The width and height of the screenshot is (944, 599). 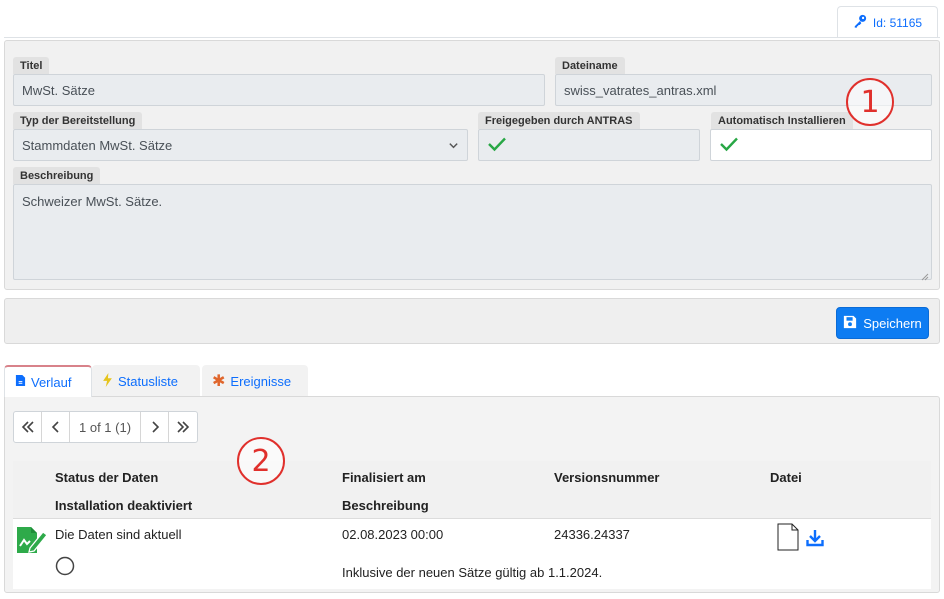 What do you see at coordinates (20, 382) in the screenshot?
I see `document-icon` at bounding box center [20, 382].